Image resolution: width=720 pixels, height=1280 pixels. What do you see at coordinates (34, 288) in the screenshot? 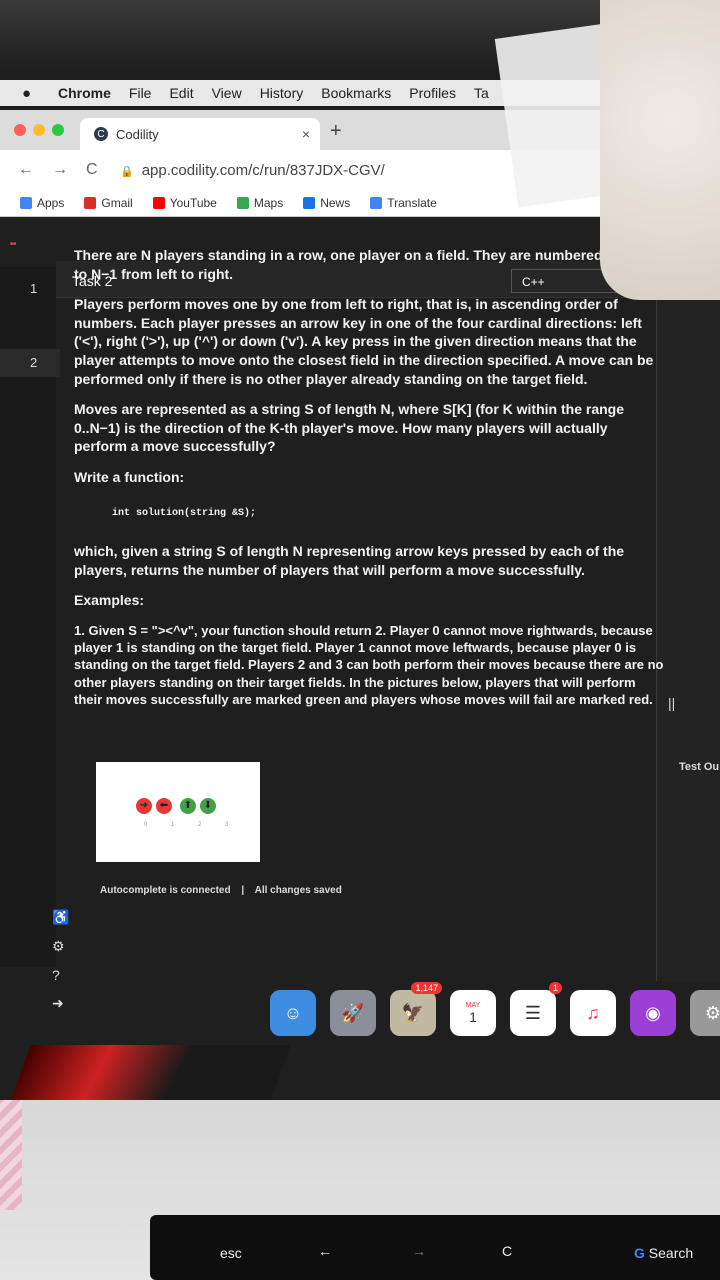
I see `line-number: 1` at bounding box center [34, 288].